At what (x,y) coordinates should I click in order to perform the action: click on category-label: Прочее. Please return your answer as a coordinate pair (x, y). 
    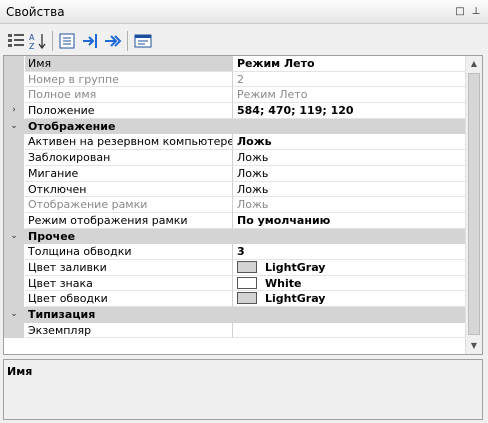
    Looking at the image, I should click on (245, 236).